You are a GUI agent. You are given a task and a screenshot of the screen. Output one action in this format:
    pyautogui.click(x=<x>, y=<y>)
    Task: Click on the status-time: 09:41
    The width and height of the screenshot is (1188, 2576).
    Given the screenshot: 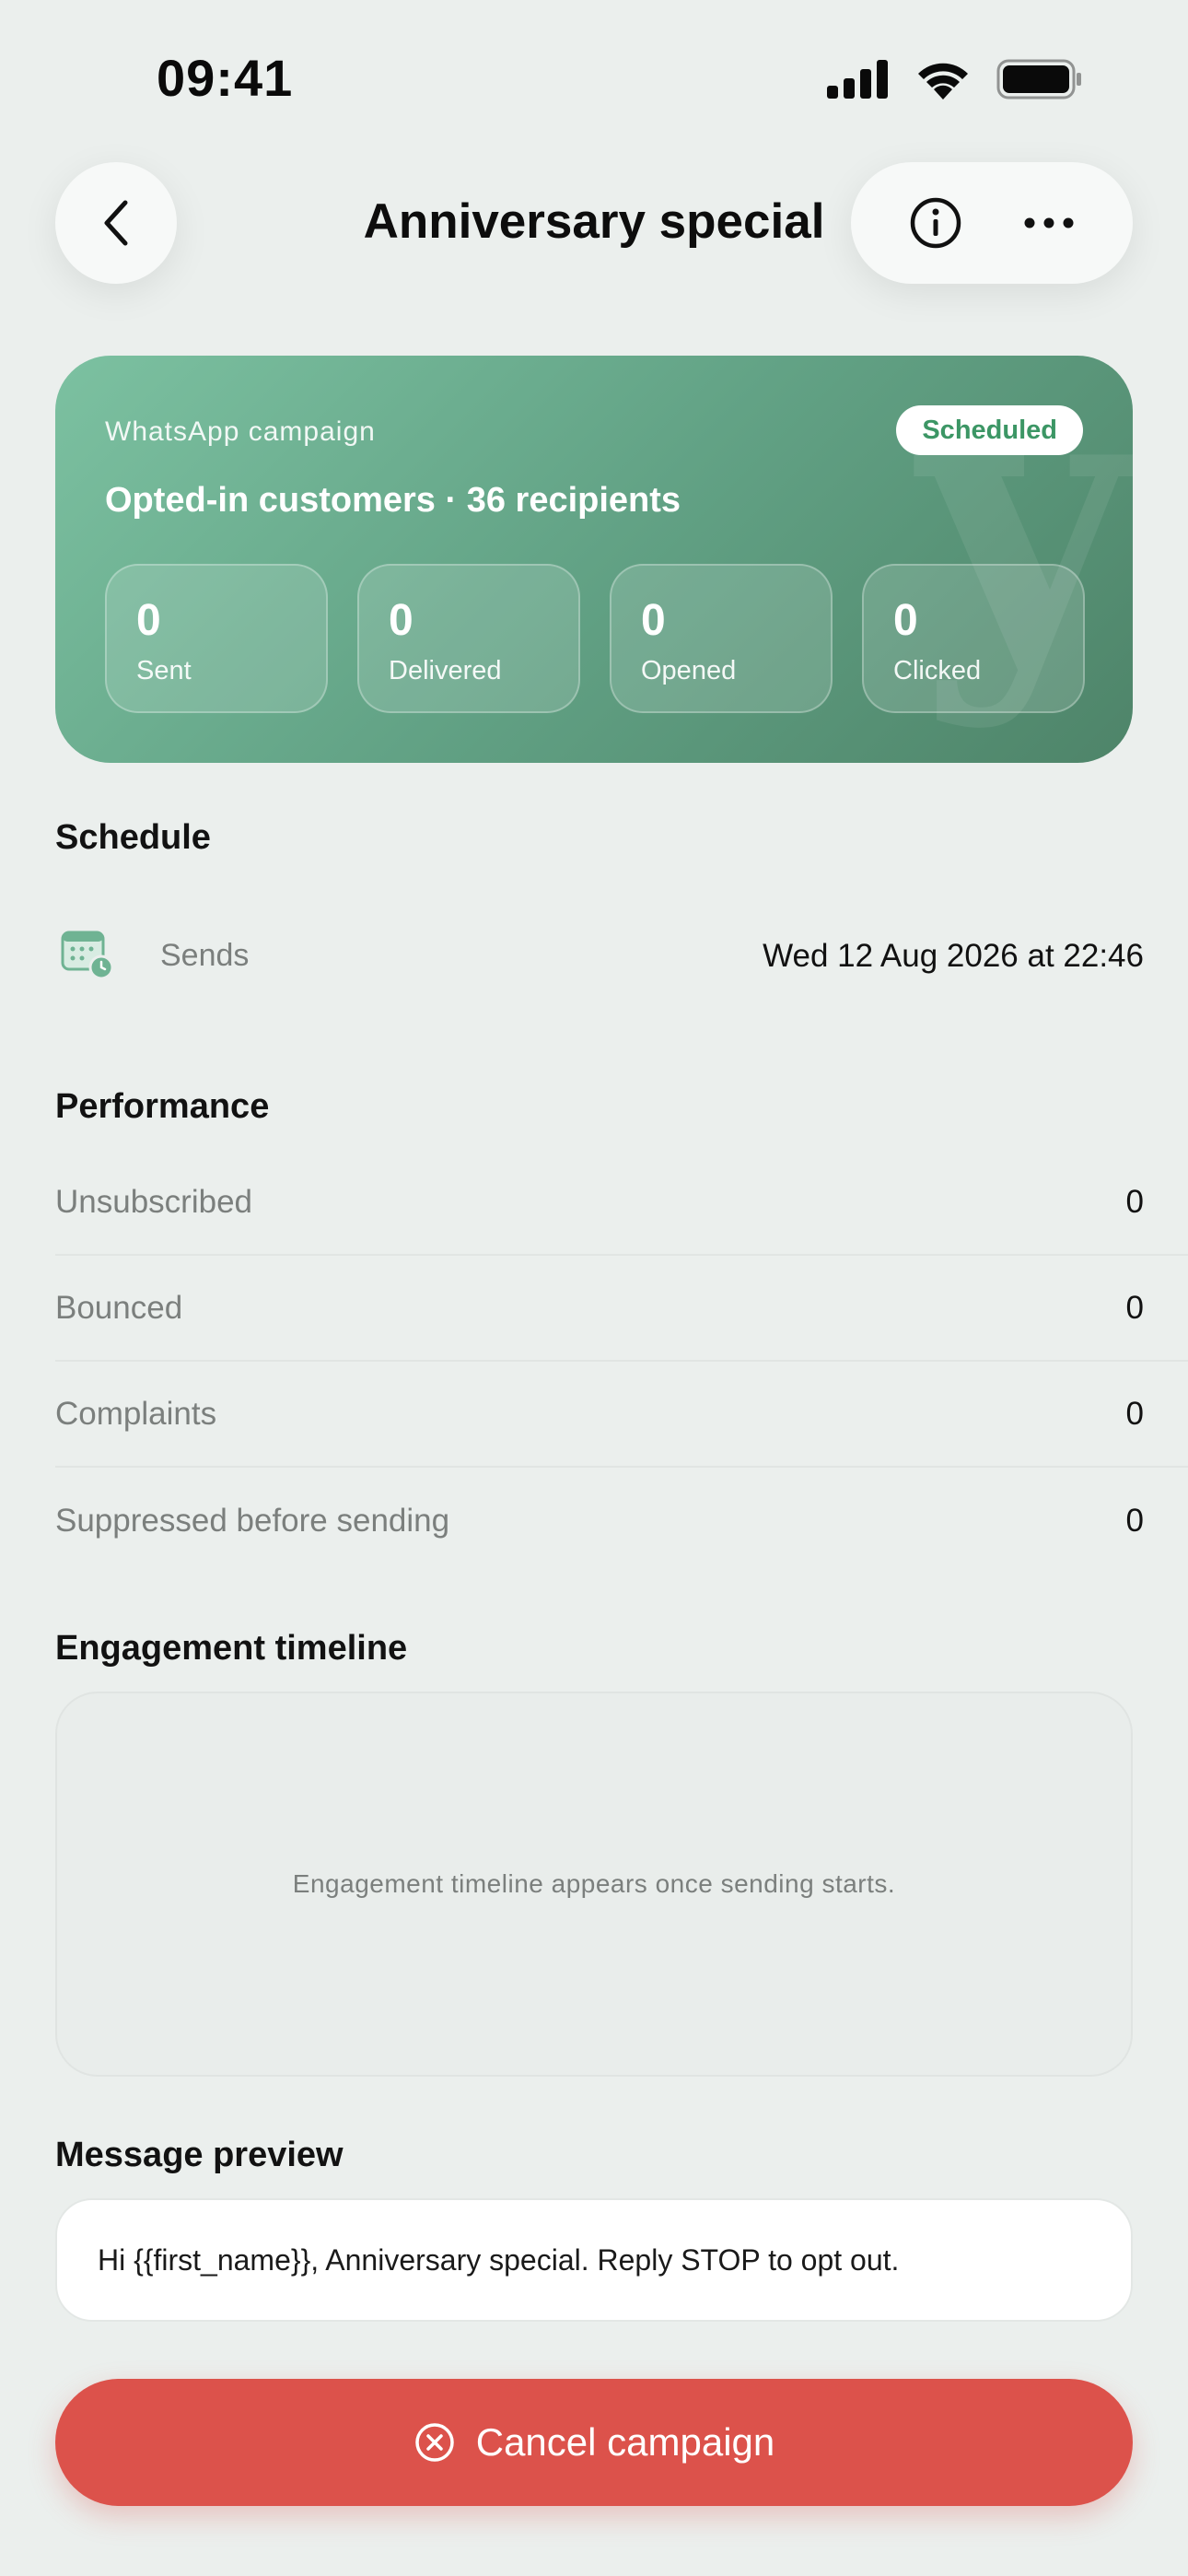 What is the action you would take?
    pyautogui.click(x=225, y=78)
    